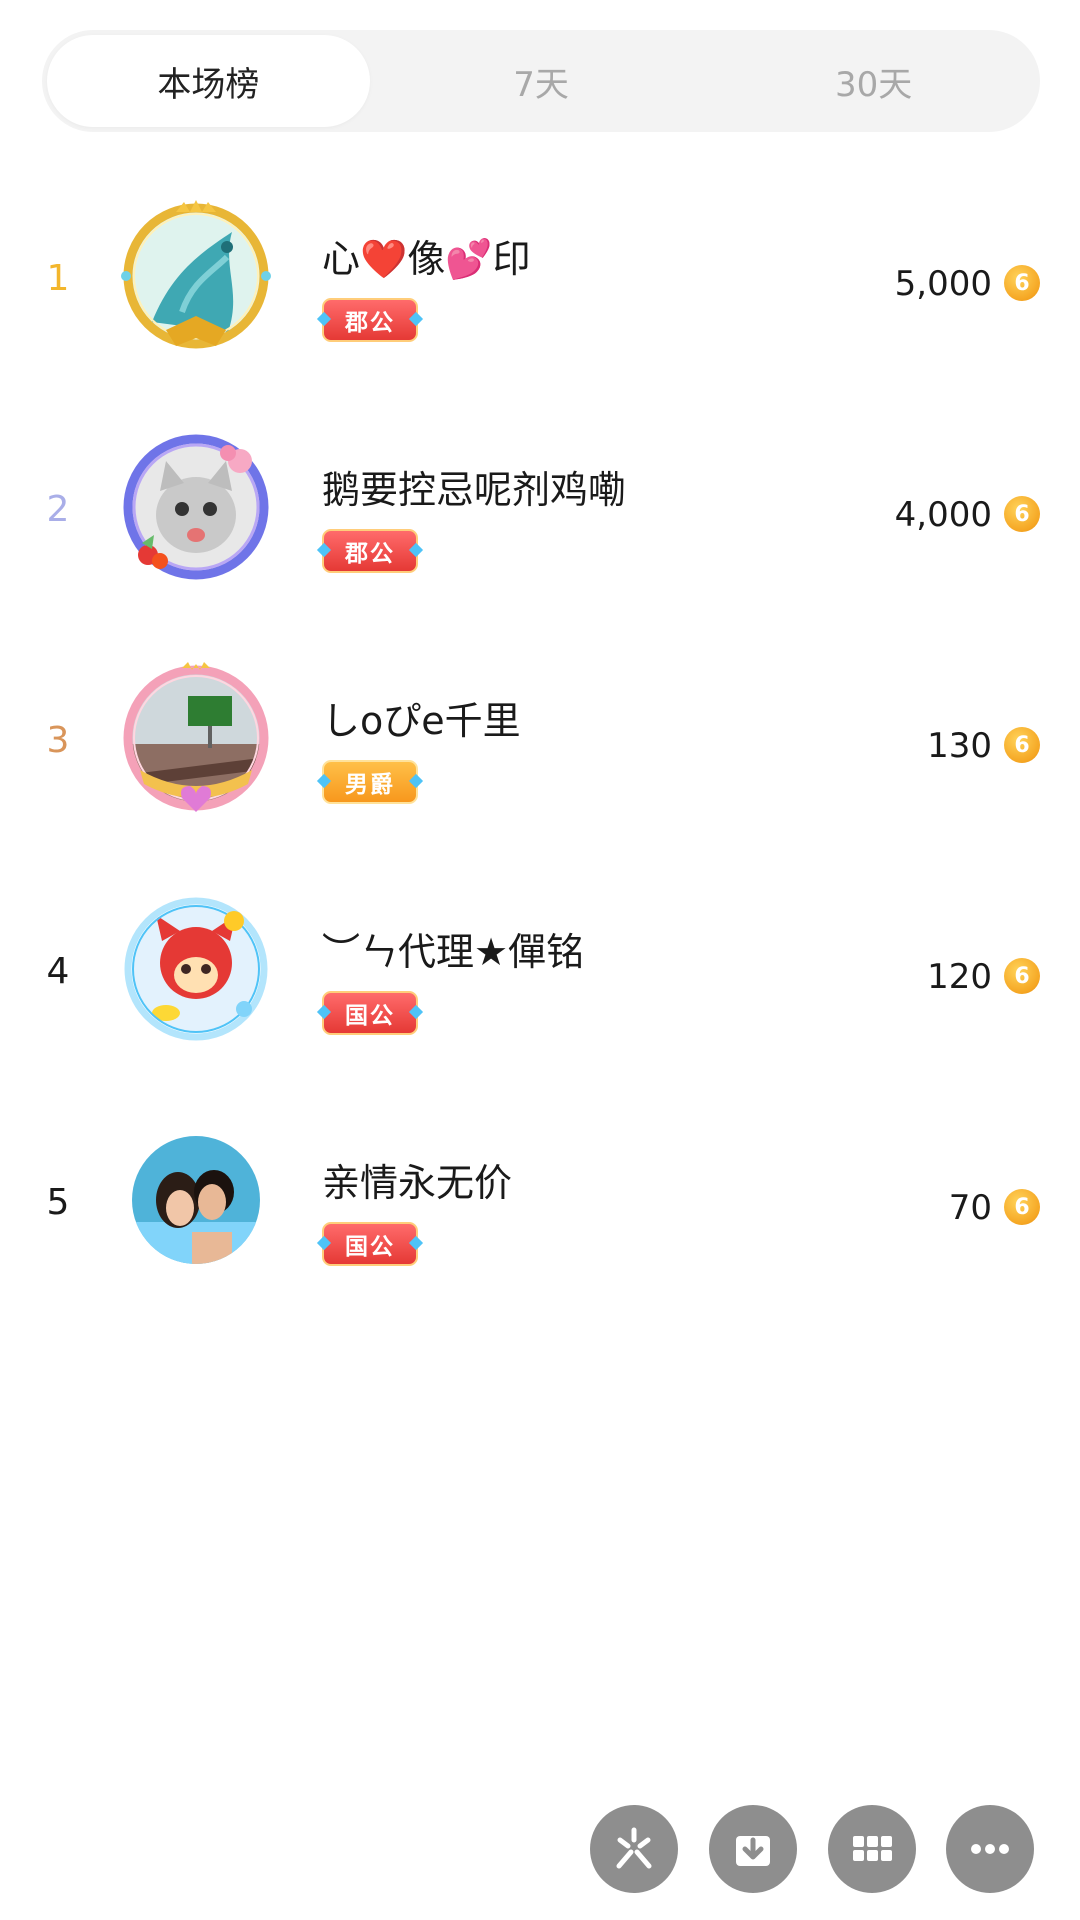 The width and height of the screenshot is (1080, 1920). I want to click on rank-number: 3, so click(58, 740).